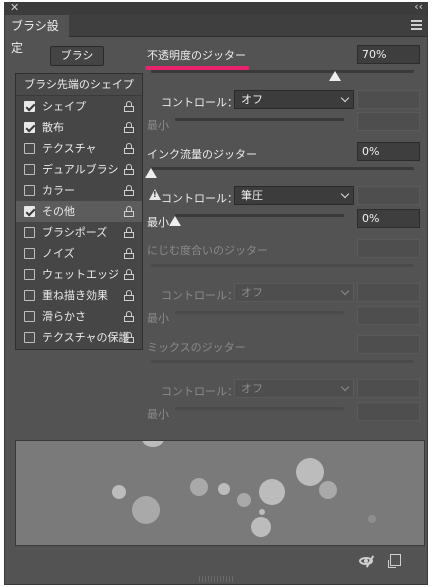 This screenshot has height=587, width=432. Describe the element at coordinates (259, 312) in the screenshot. I see `wet-min-slider` at that location.